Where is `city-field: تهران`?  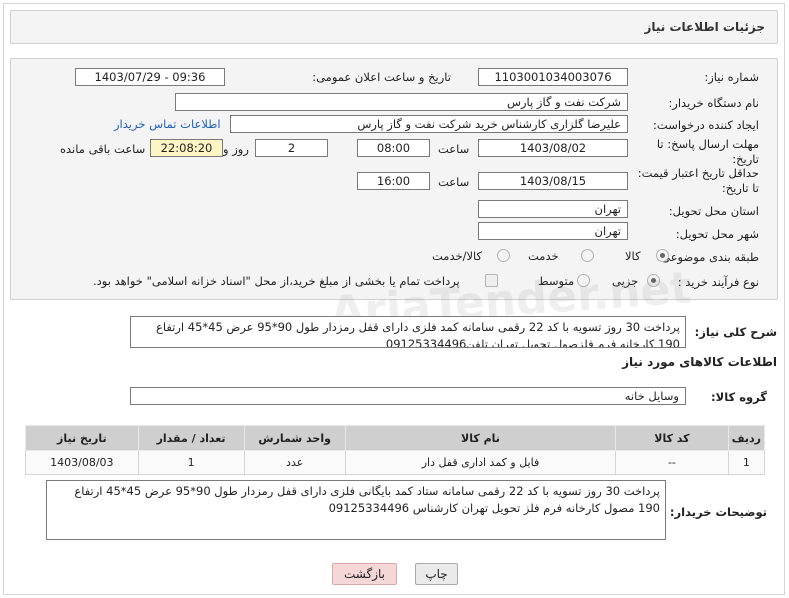 city-field: تهران is located at coordinates (553, 231).